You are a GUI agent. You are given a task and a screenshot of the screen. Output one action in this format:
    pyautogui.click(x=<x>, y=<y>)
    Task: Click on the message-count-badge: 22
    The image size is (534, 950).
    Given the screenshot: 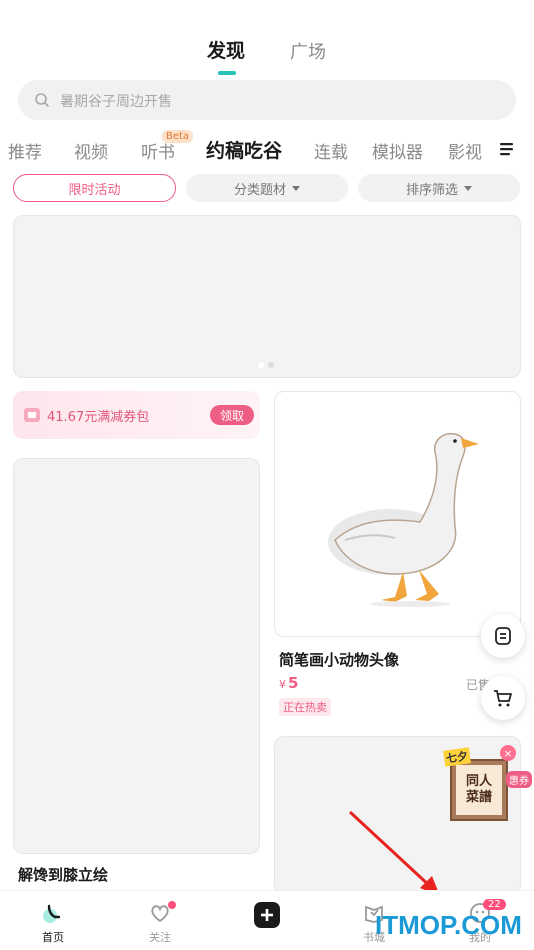 What is the action you would take?
    pyautogui.click(x=494, y=904)
    